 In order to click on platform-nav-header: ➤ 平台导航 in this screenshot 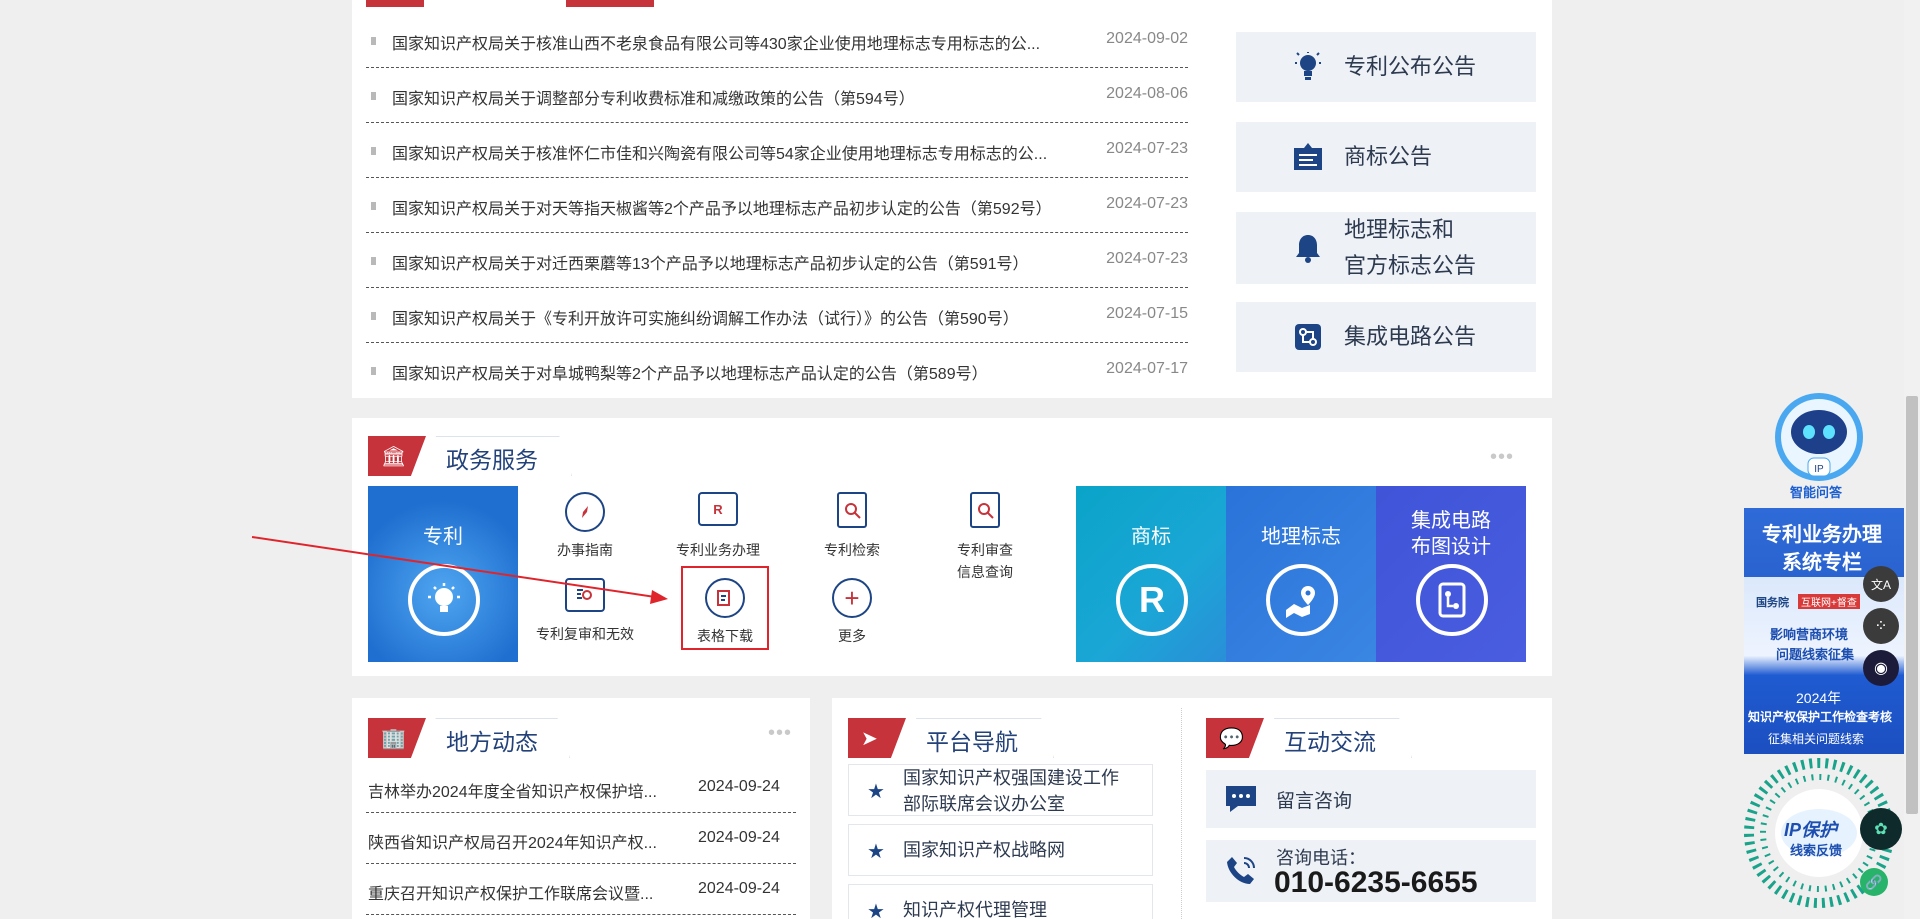, I will do `click(953, 734)`.